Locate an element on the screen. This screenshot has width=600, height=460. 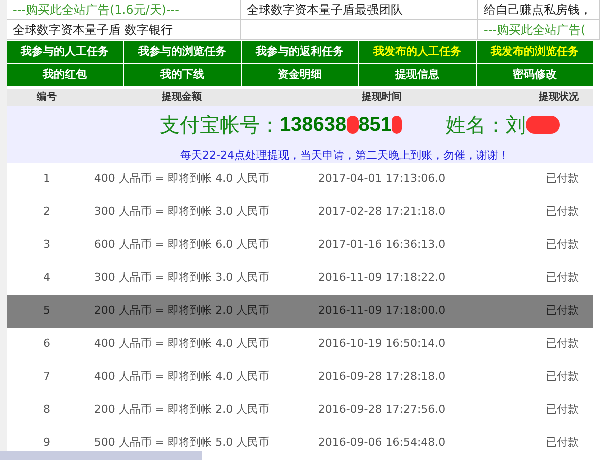
notice-text: 每天22-24点处理提现，当天申请，第二天晚上到账，勿催，谢谢！ is located at coordinates (345, 156).